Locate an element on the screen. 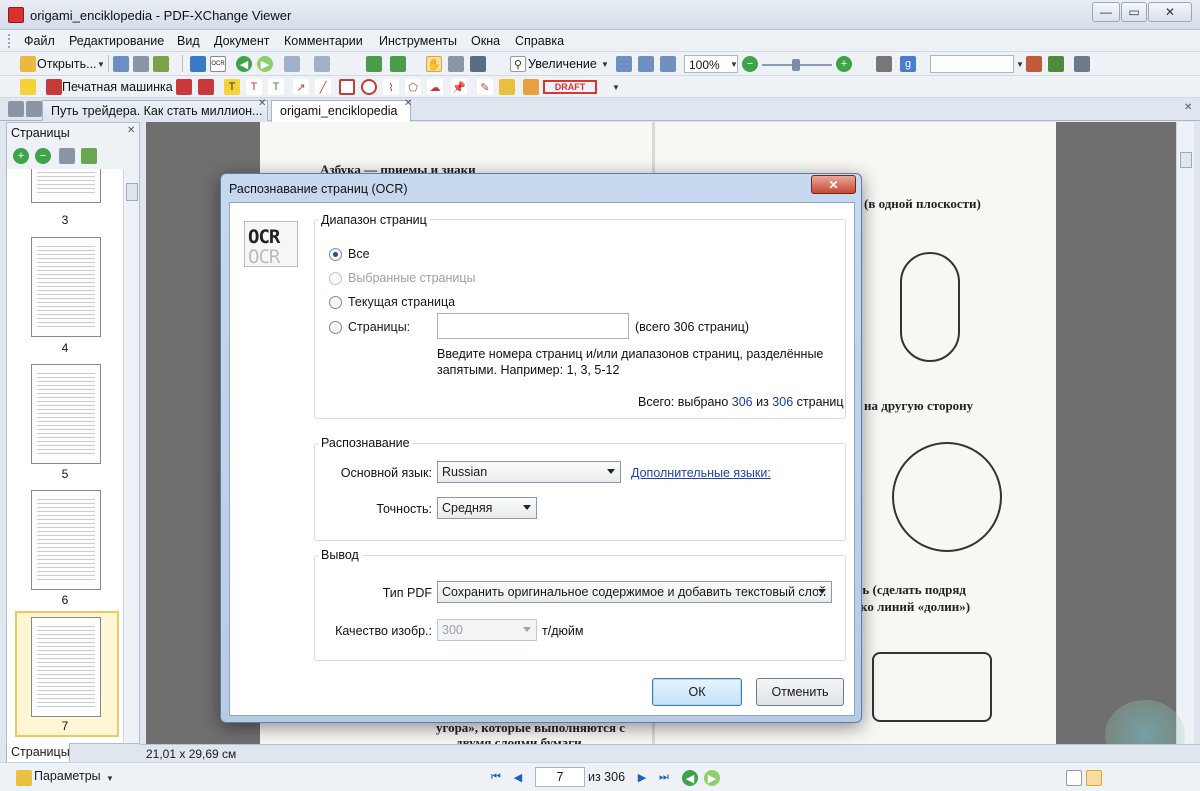  toolbar-grip is located at coordinates (10, 41).